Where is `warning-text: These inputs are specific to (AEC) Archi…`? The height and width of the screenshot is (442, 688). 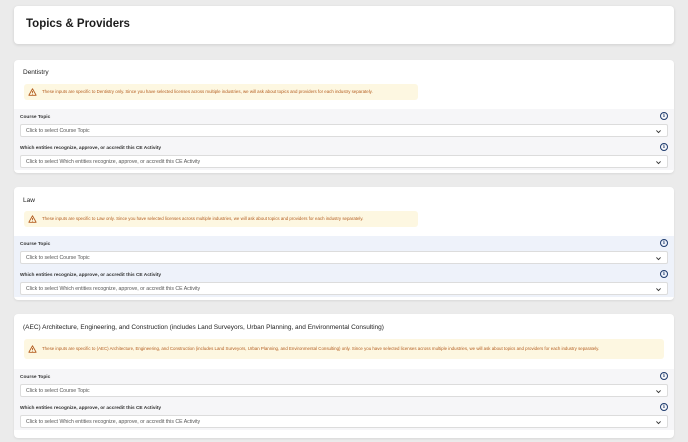 warning-text: These inputs are specific to (AEC) Archi… is located at coordinates (321, 349).